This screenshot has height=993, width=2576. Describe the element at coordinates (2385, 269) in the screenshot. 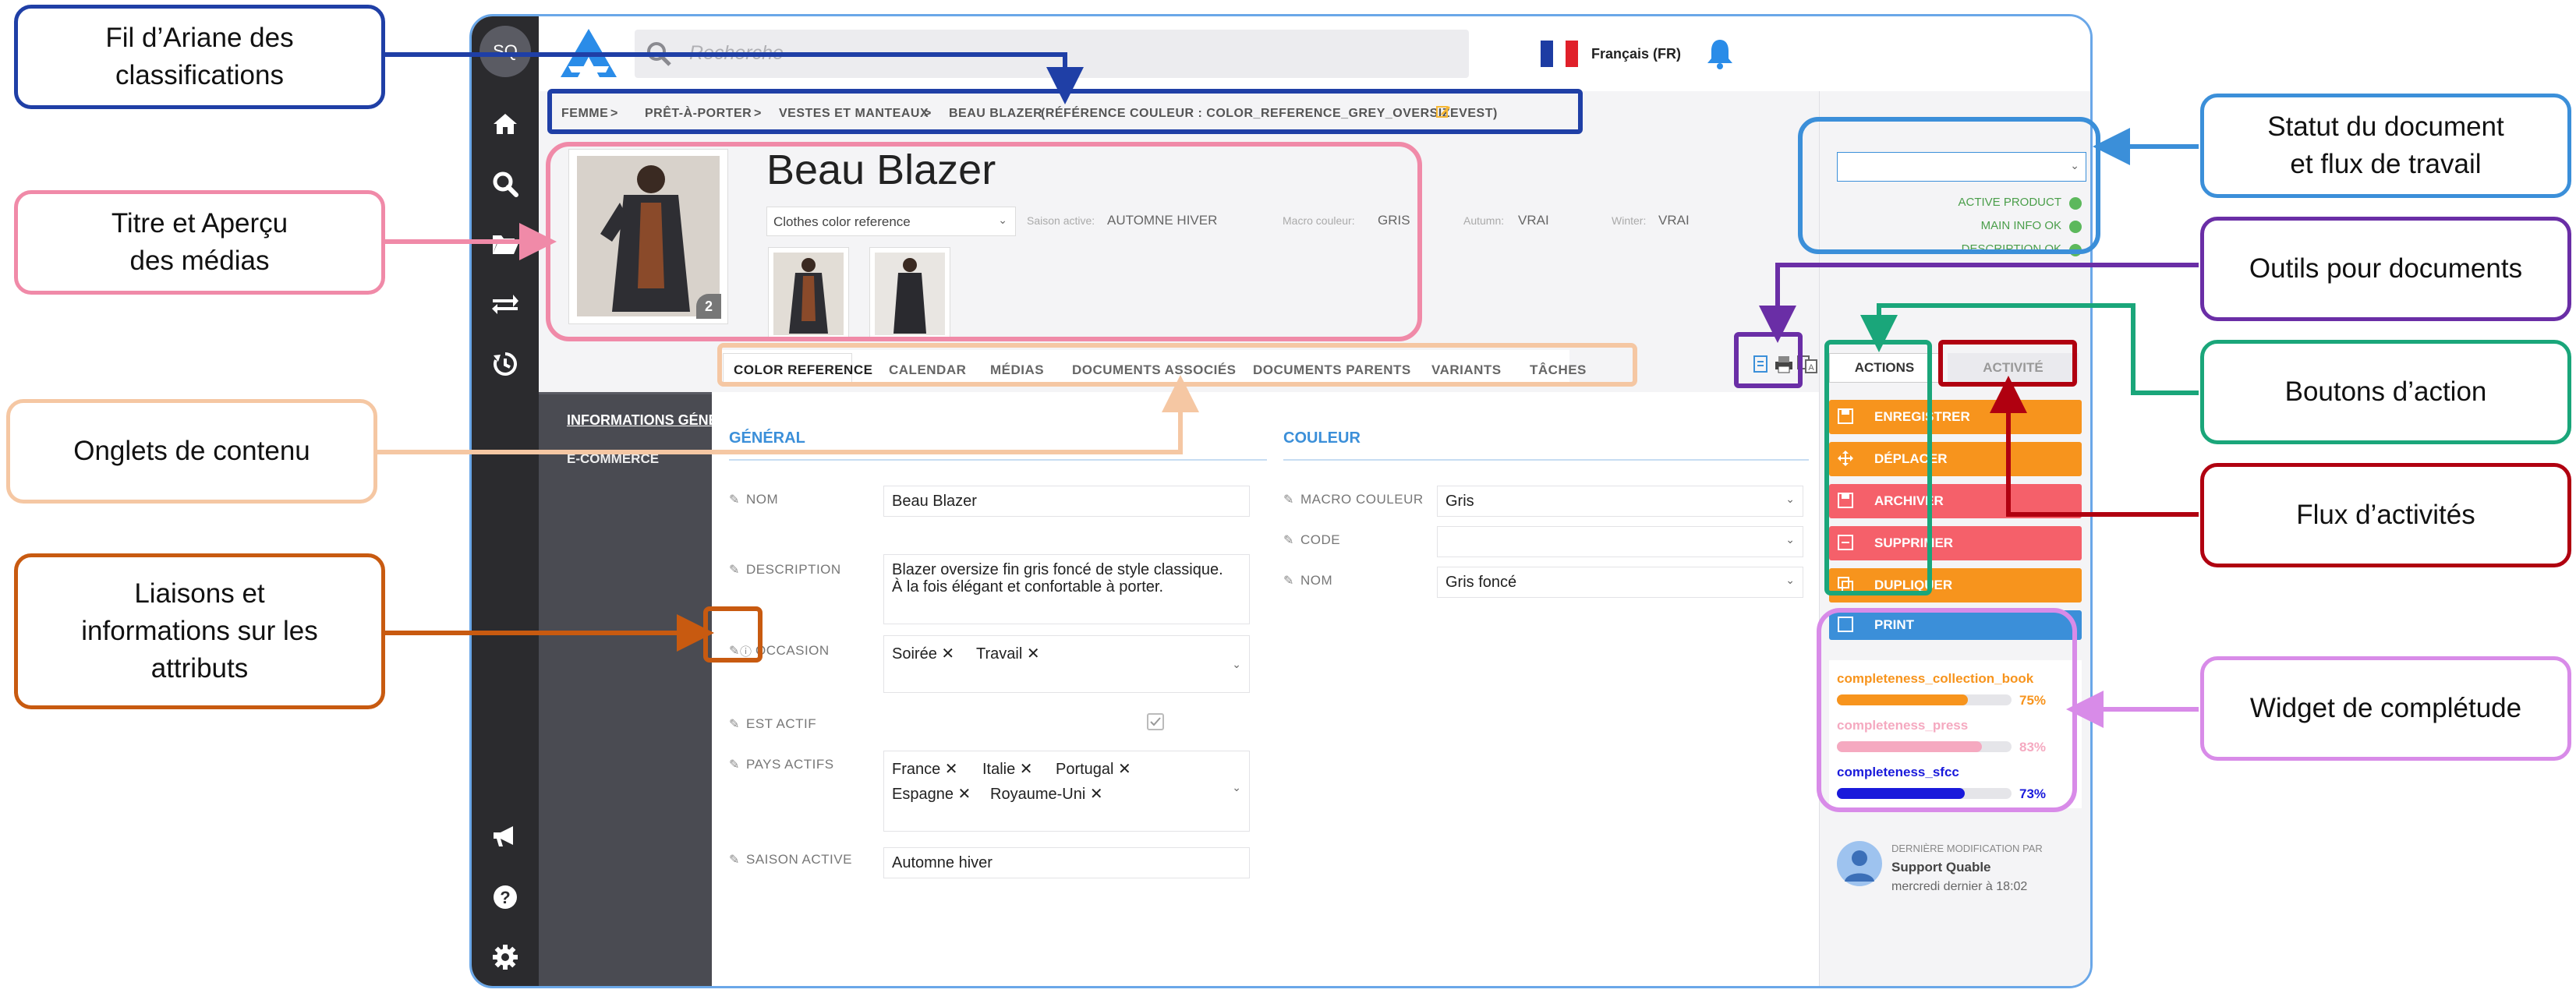

I see `callout-tools: Outils pour documents` at that location.